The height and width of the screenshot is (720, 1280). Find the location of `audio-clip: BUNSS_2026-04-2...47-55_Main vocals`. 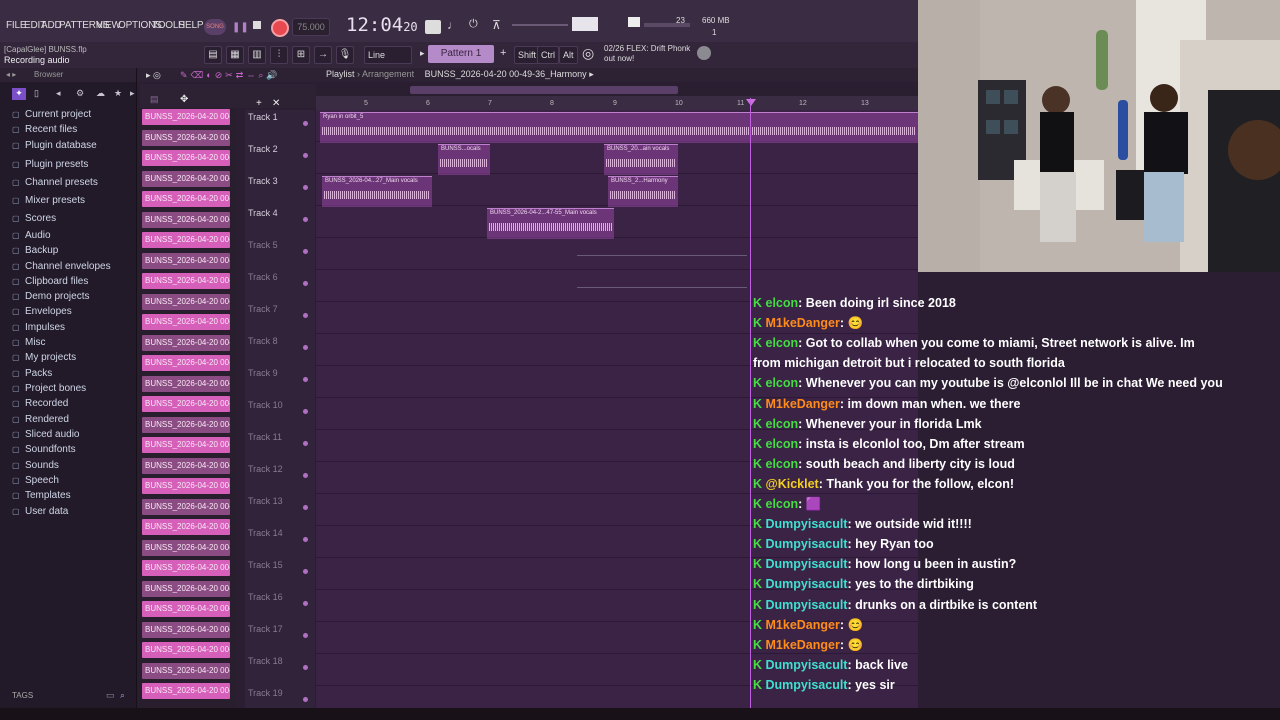

audio-clip: BUNSS_2026-04-2...47-55_Main vocals is located at coordinates (550, 223).